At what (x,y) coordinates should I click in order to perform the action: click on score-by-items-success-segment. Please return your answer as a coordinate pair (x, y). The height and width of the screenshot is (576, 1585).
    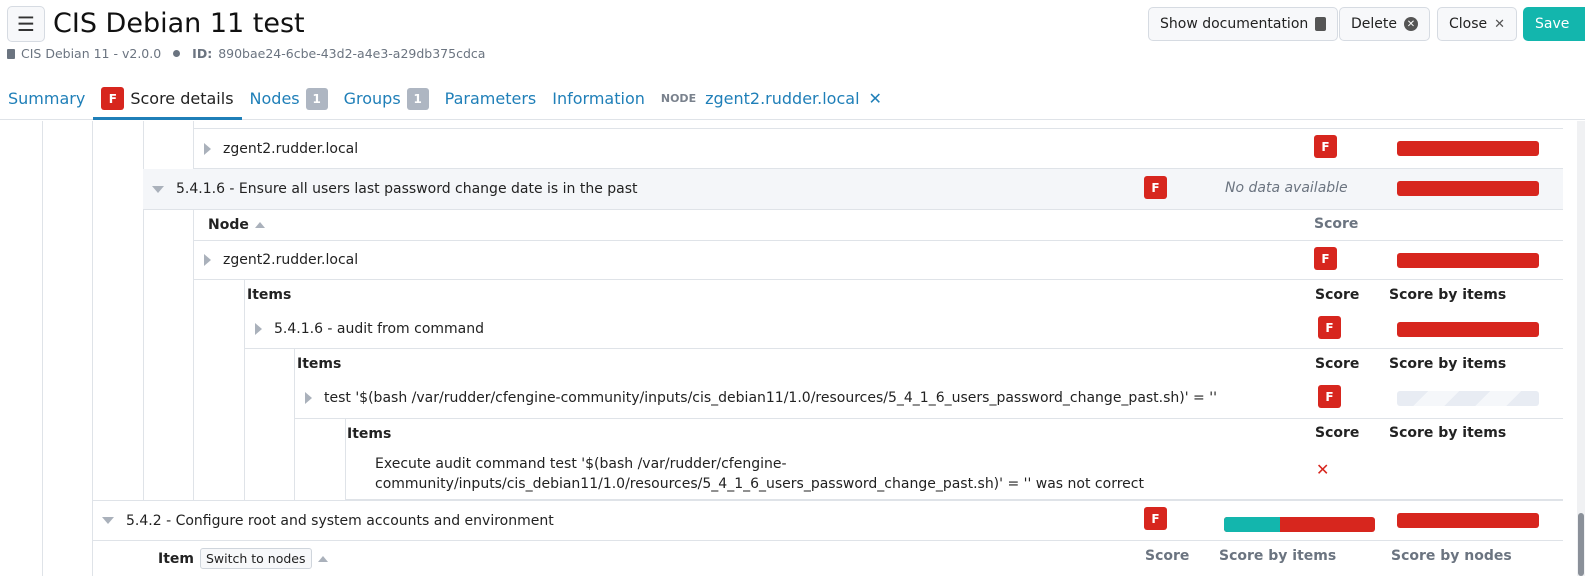
    Looking at the image, I should click on (1252, 524).